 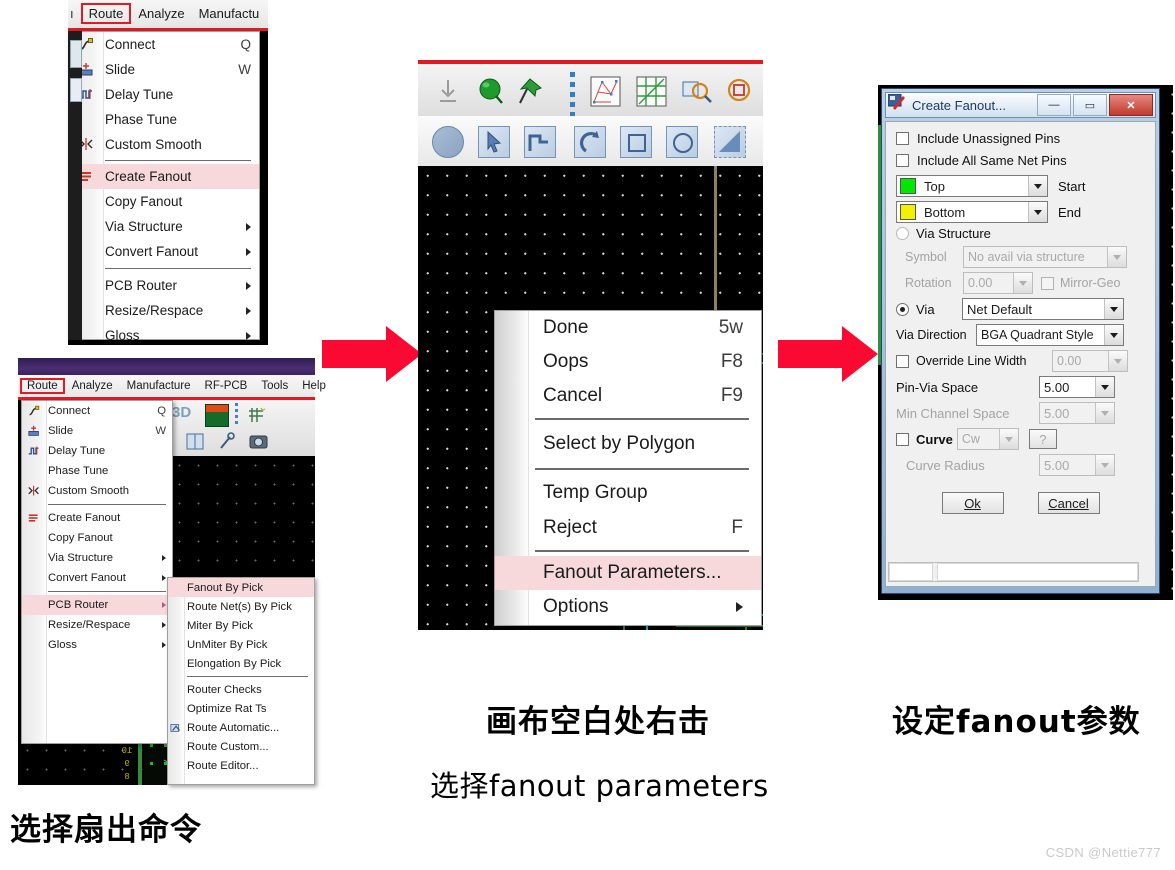 I want to click on toolbar-icon-green-balloon, so click(x=491, y=93).